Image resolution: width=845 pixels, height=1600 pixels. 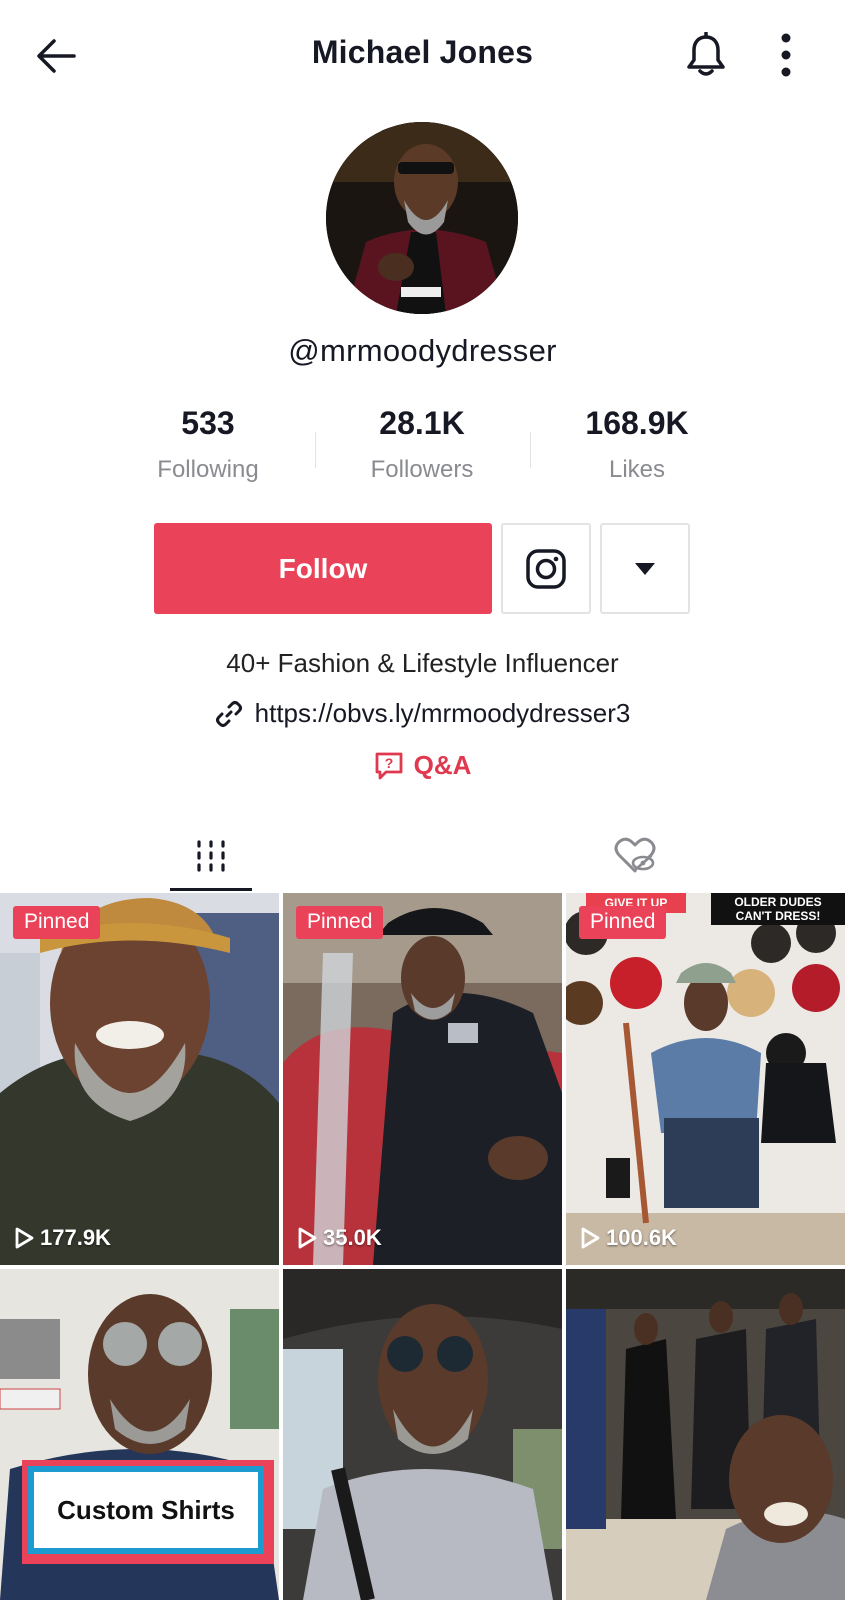 I want to click on suggestions-dropdown-button, so click(x=645, y=568).